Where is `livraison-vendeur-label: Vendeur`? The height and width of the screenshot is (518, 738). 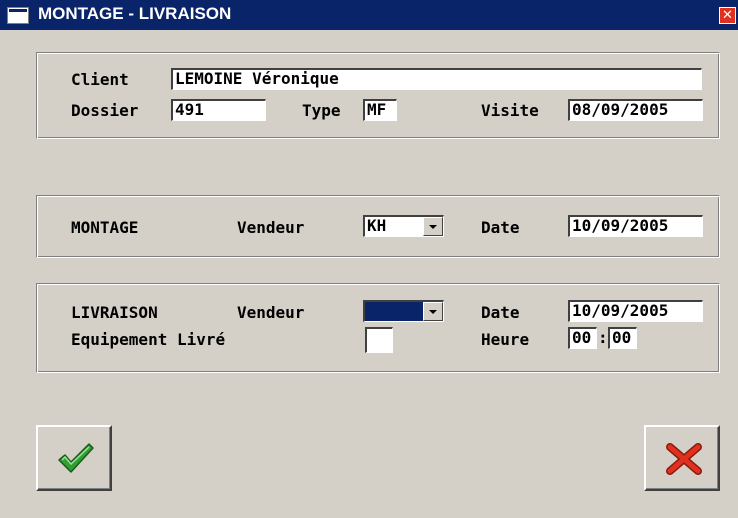
livraison-vendeur-label: Vendeur is located at coordinates (271, 312).